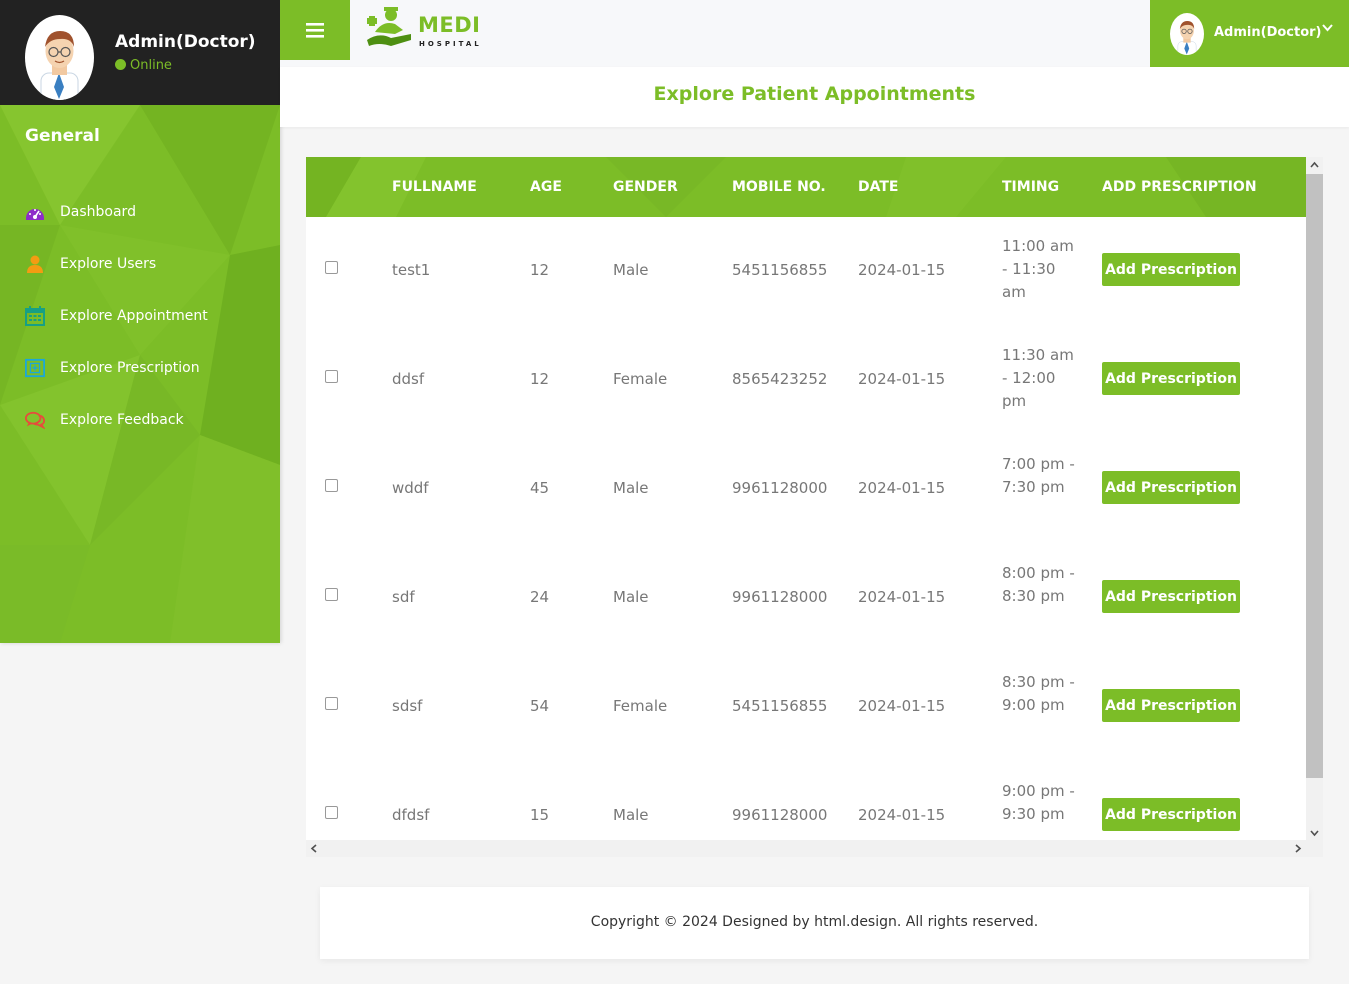 The width and height of the screenshot is (1349, 984). I want to click on sidebar-item-appointment: Explore Appointment, so click(140, 316).